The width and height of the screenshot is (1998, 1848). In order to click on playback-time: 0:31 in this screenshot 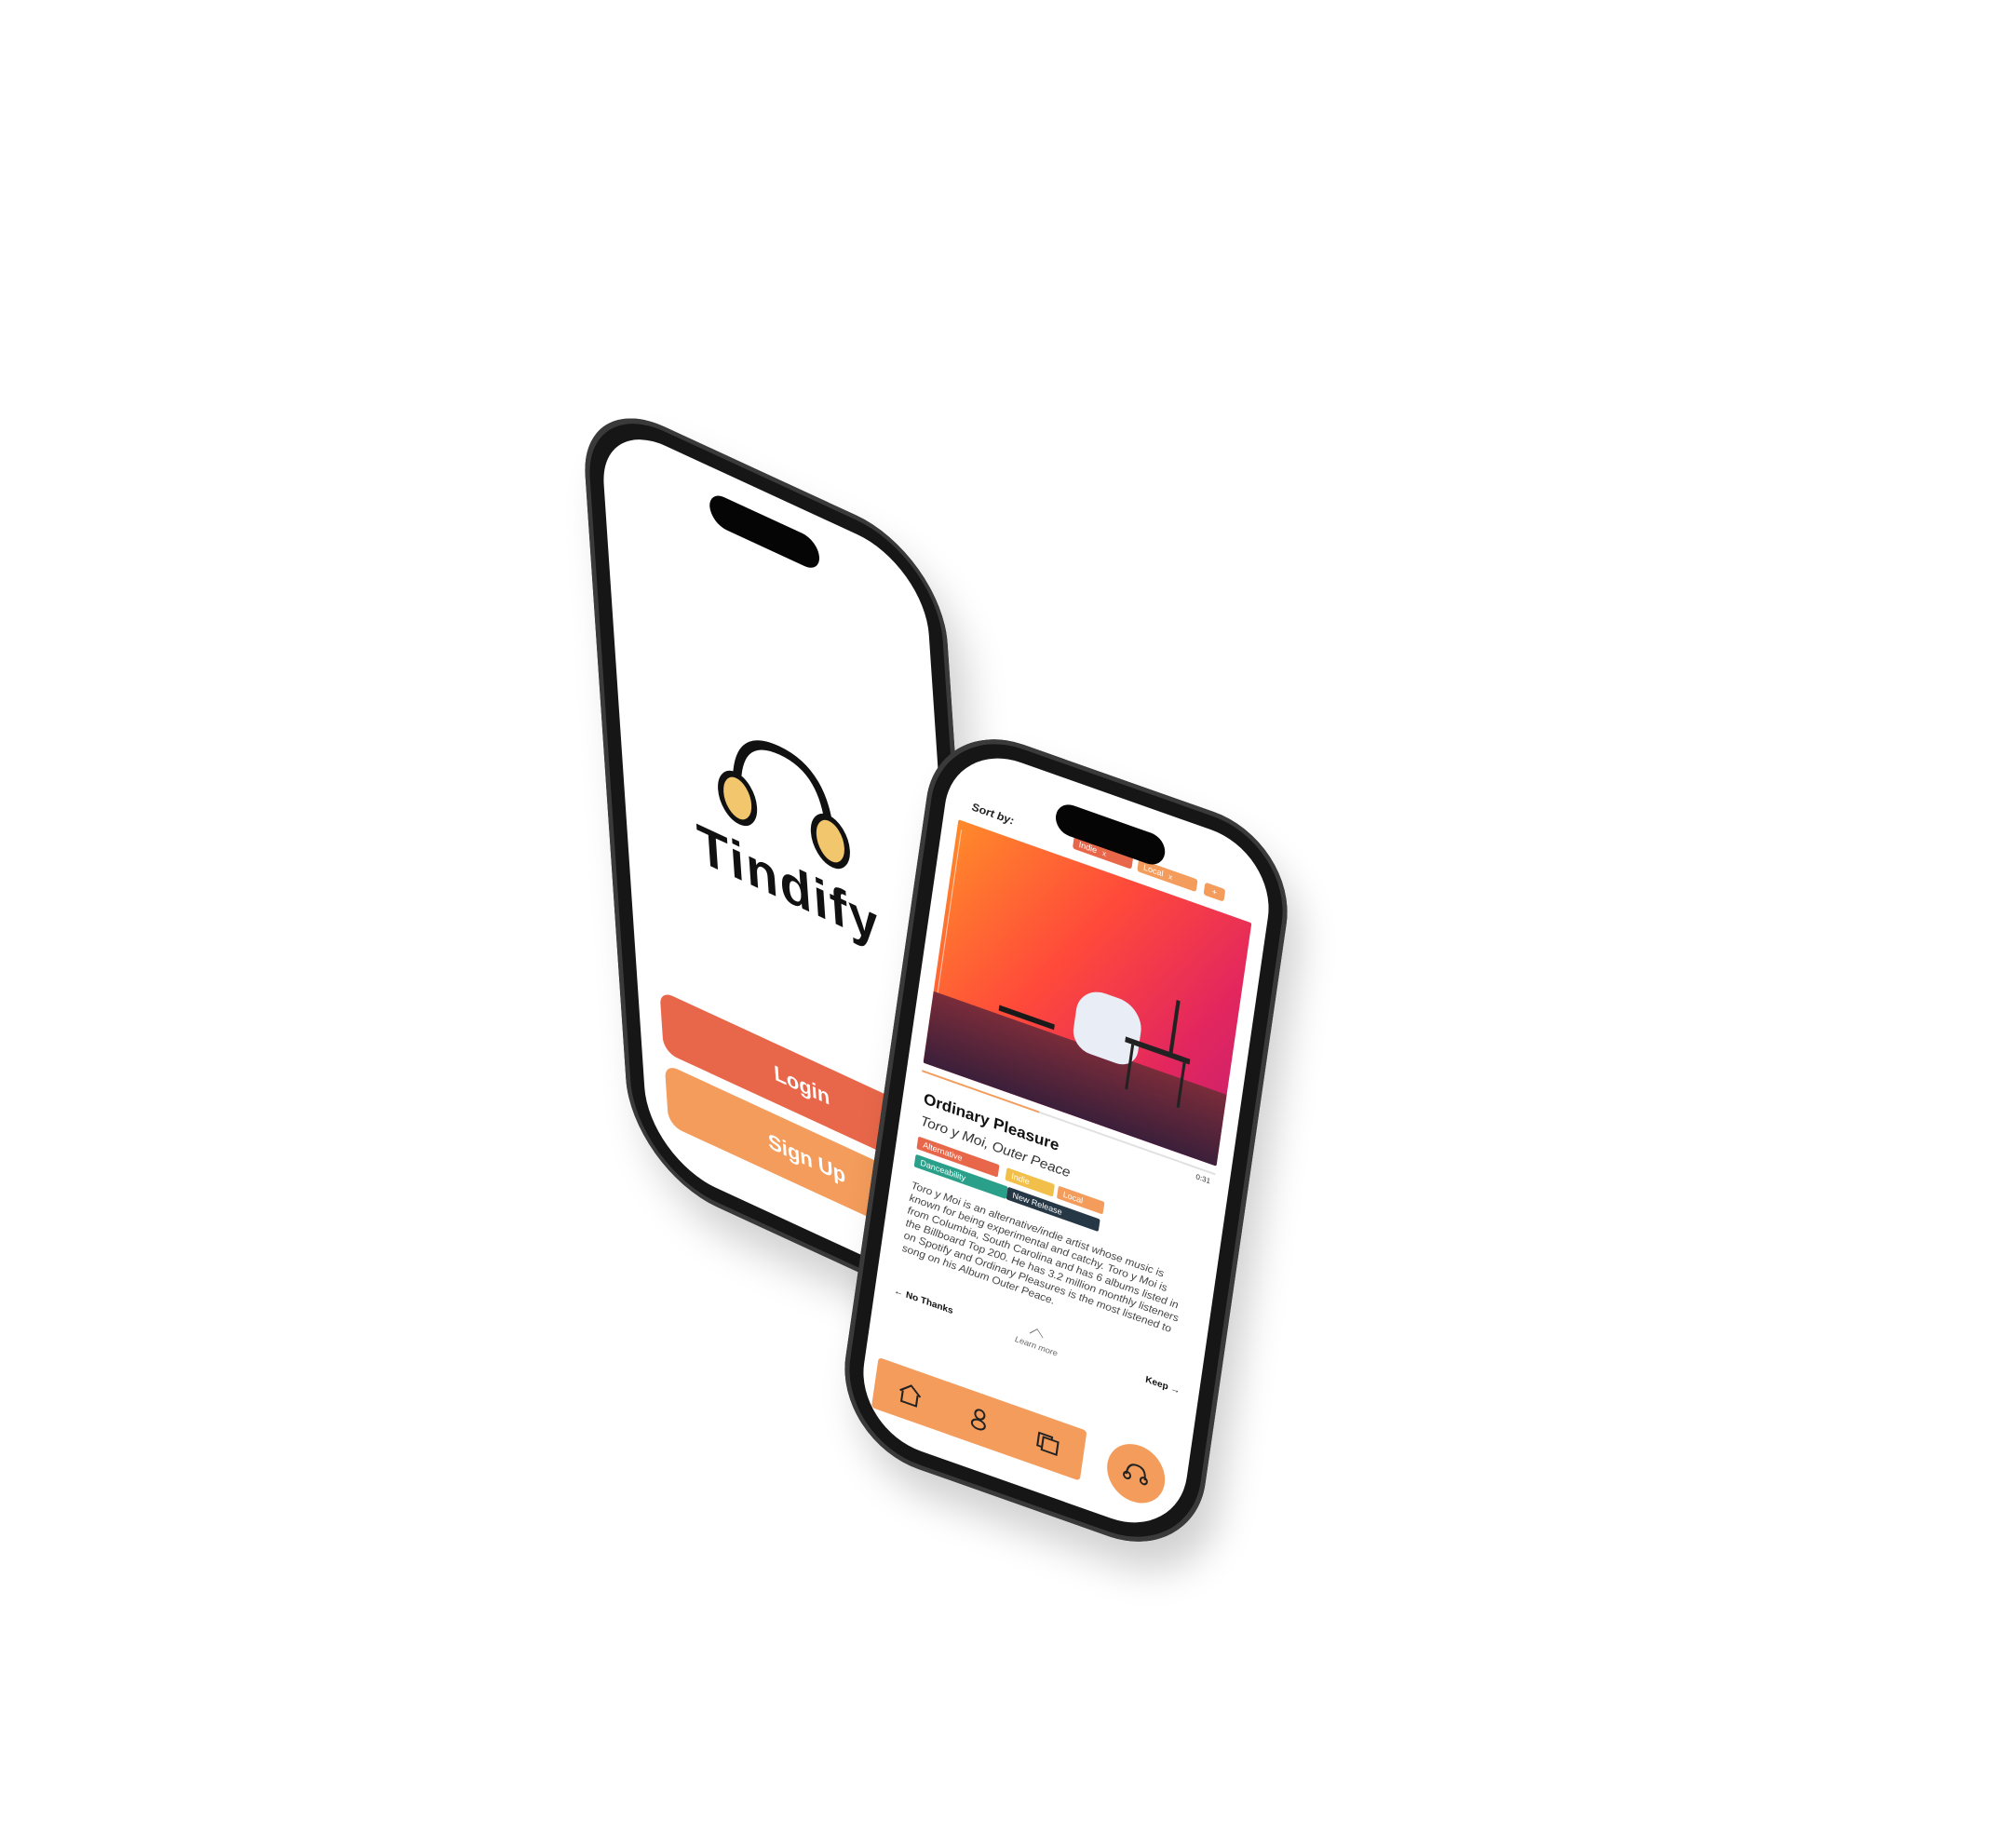, I will do `click(1203, 1179)`.